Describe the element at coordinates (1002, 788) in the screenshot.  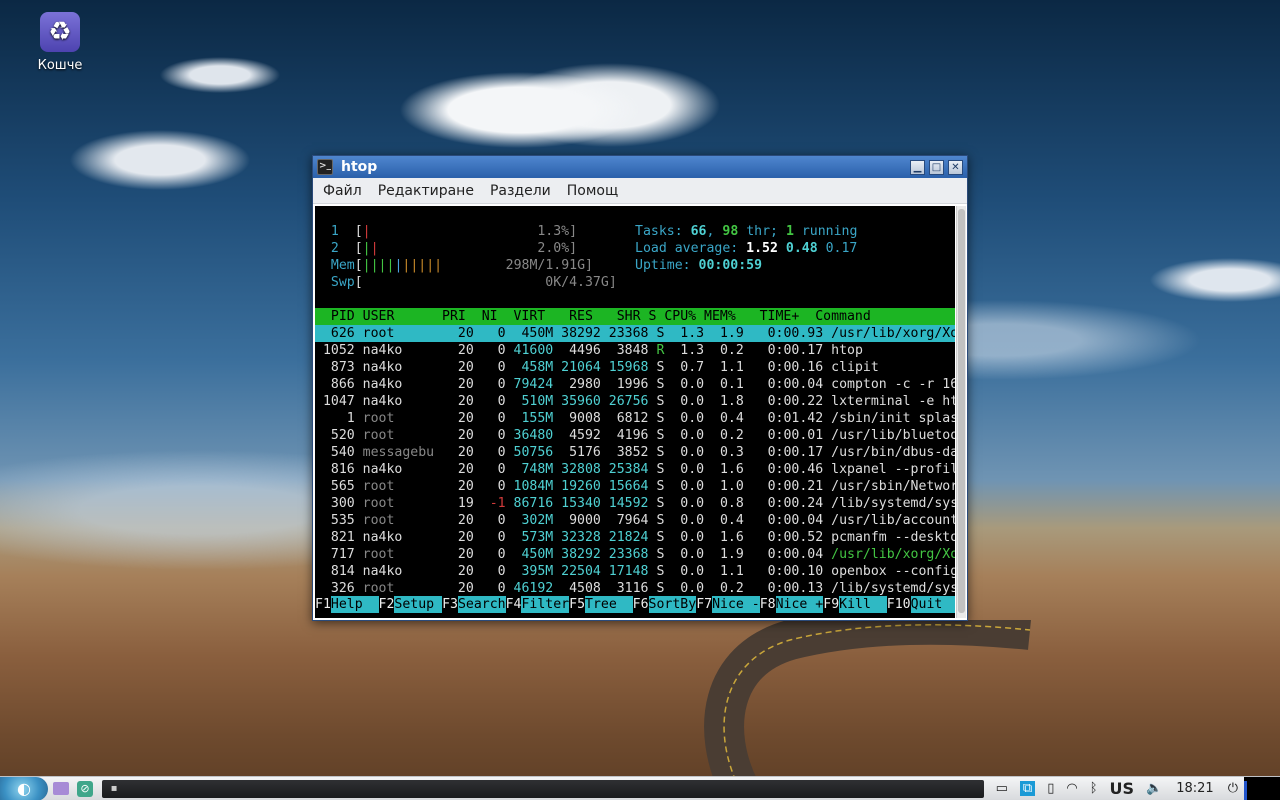
I see `windows-icon: ▭` at that location.